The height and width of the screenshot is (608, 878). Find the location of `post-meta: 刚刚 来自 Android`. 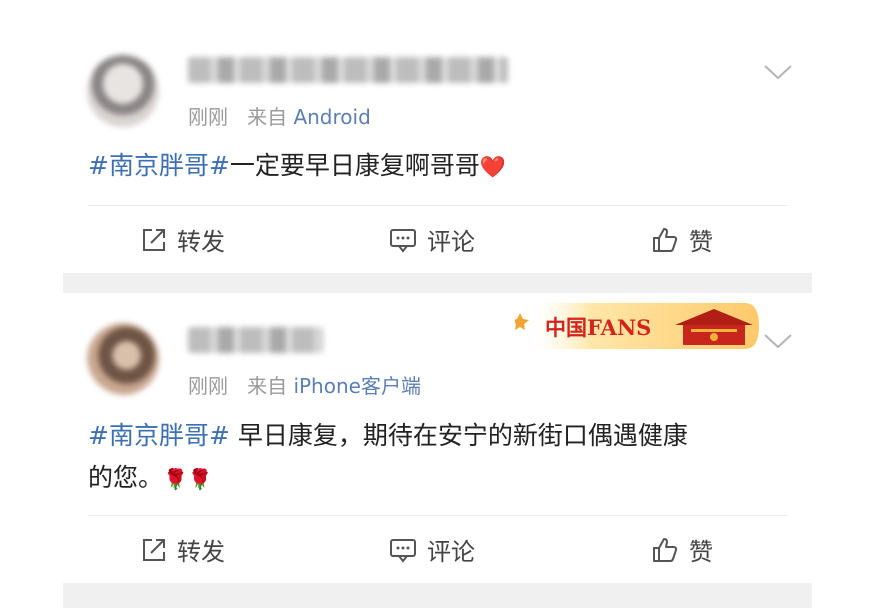

post-meta: 刚刚 来自 Android is located at coordinates (279, 115).